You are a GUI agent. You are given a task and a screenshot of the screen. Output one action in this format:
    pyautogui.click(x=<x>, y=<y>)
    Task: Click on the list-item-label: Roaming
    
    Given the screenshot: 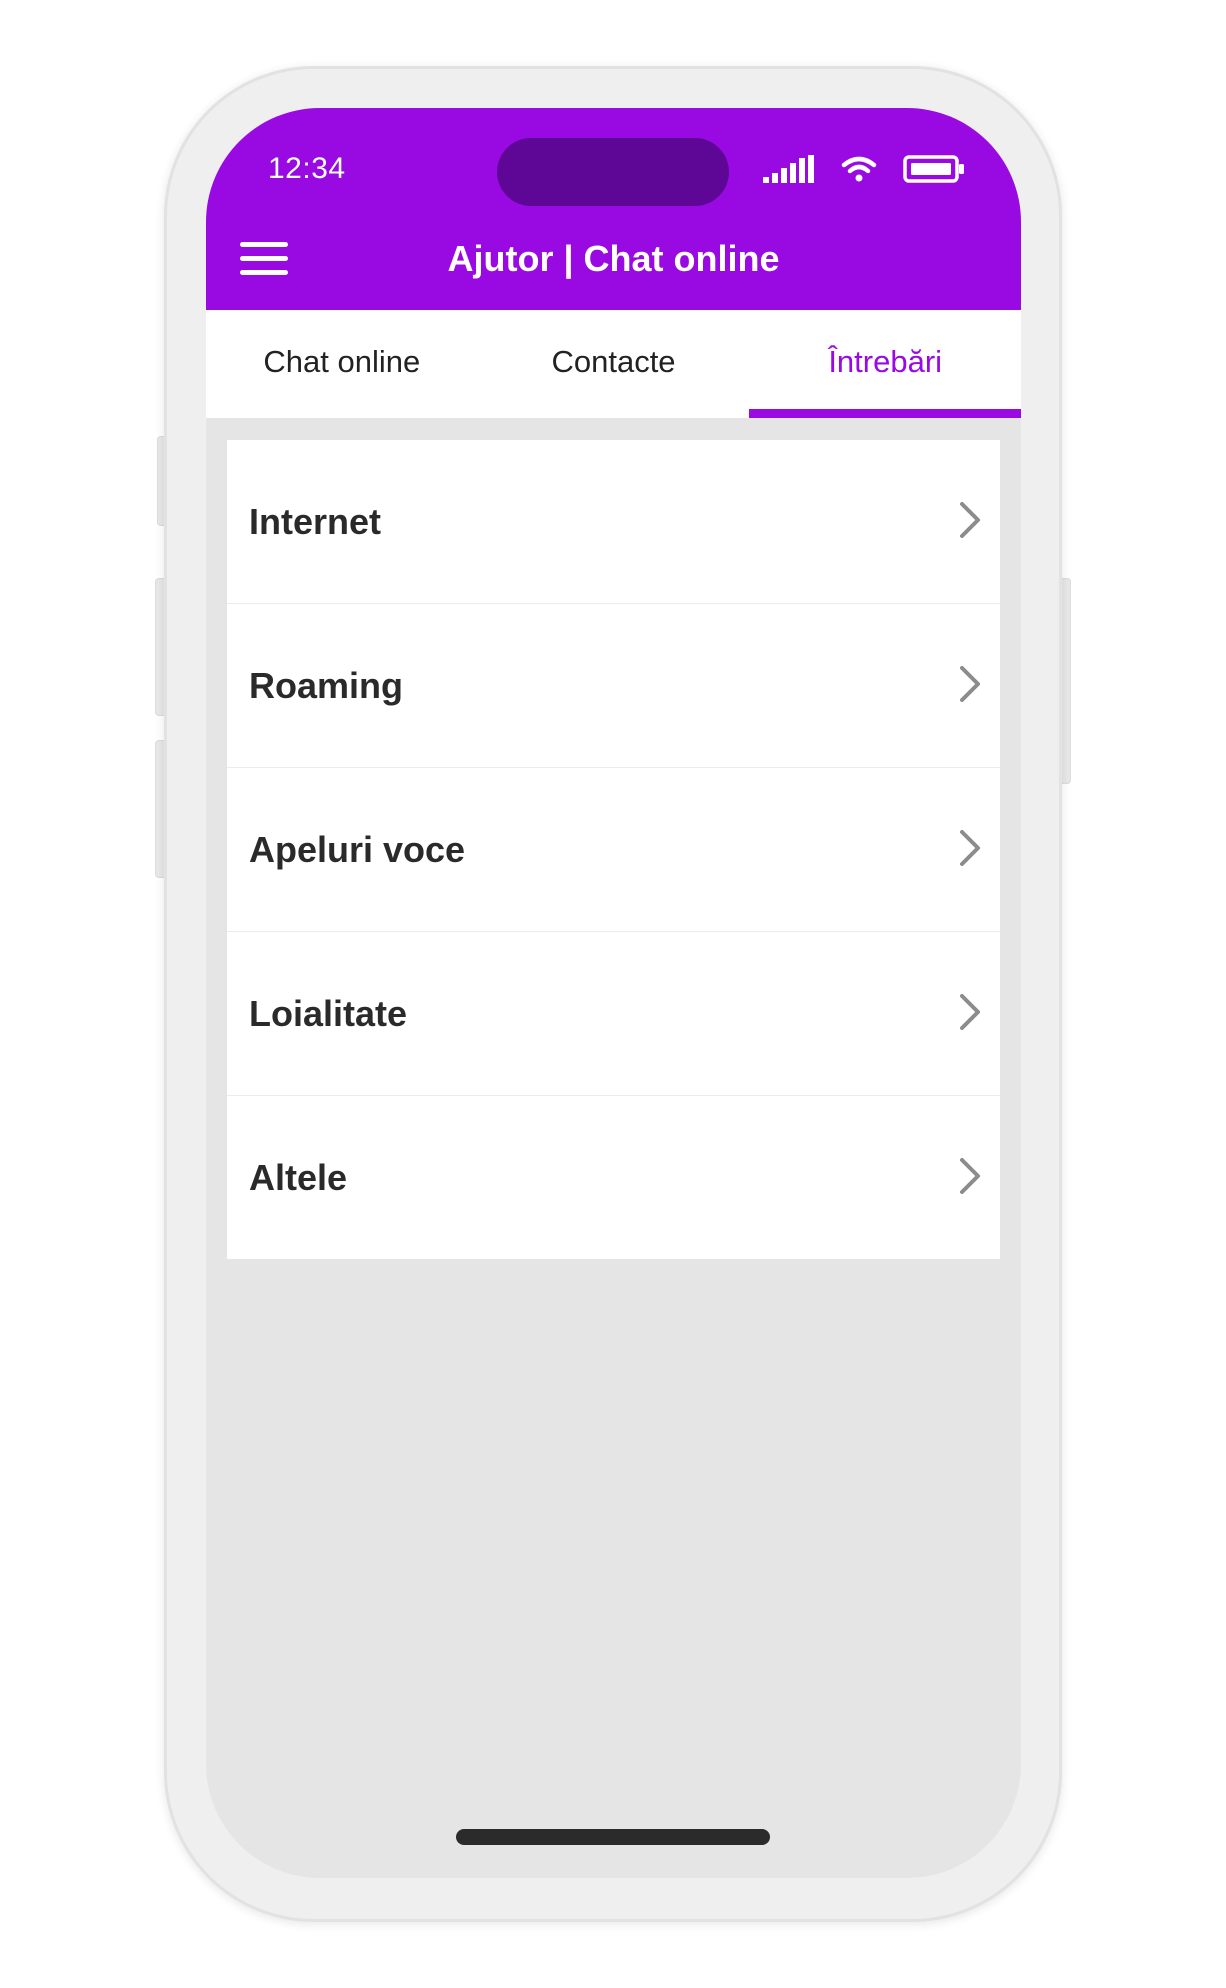 What is the action you would take?
    pyautogui.click(x=326, y=685)
    